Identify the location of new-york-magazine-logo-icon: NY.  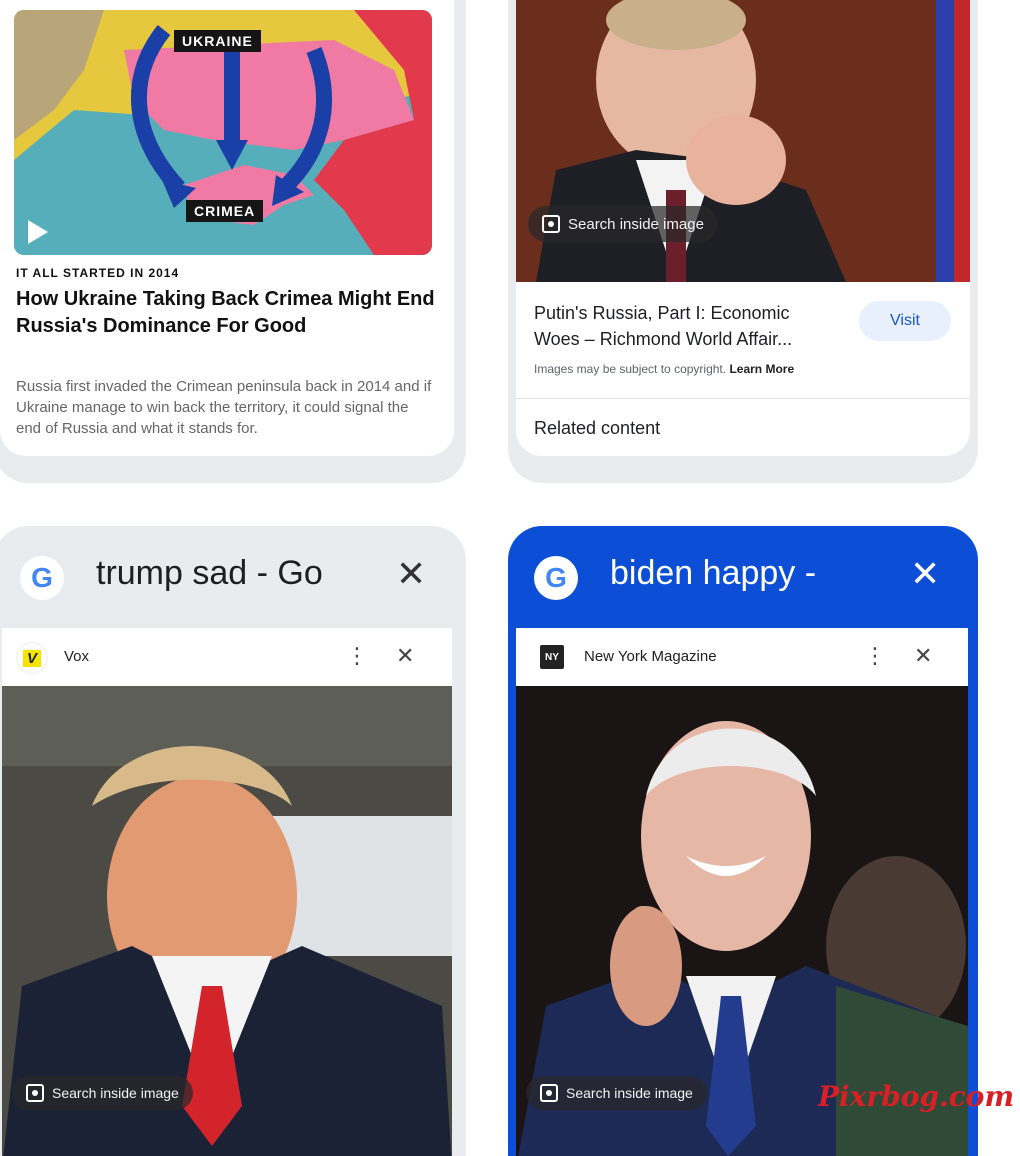
(552, 657).